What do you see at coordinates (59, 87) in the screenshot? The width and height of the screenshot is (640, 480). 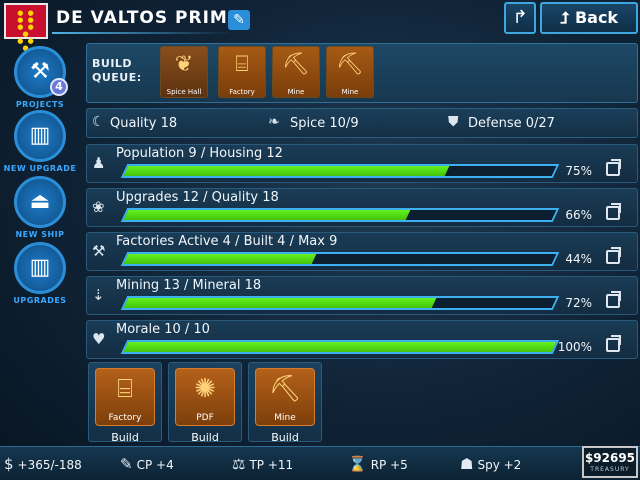 I see `projects-count-badge: 4` at bounding box center [59, 87].